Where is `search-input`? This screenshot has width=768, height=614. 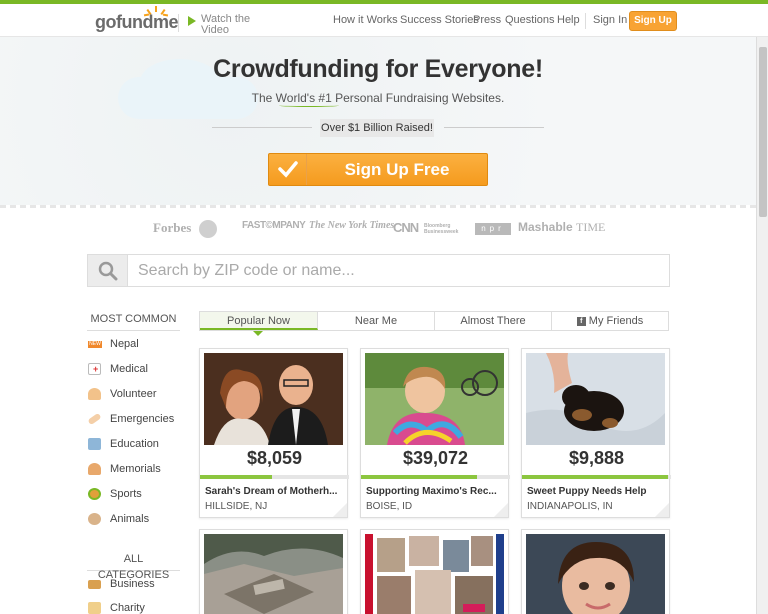
search-input is located at coordinates (398, 270).